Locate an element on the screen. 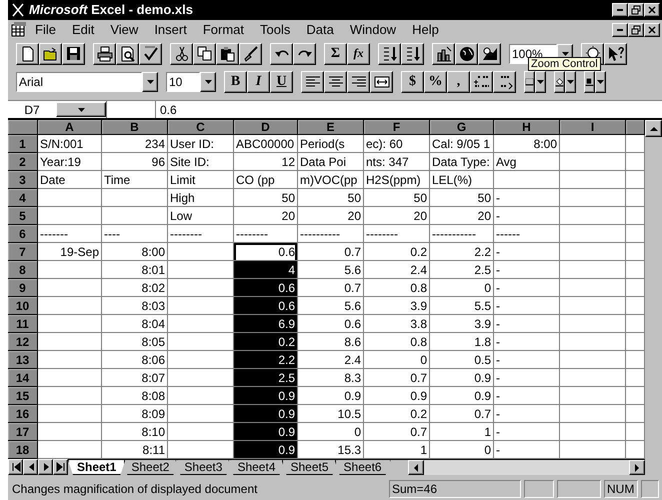  menu-item: File is located at coordinates (45, 30).